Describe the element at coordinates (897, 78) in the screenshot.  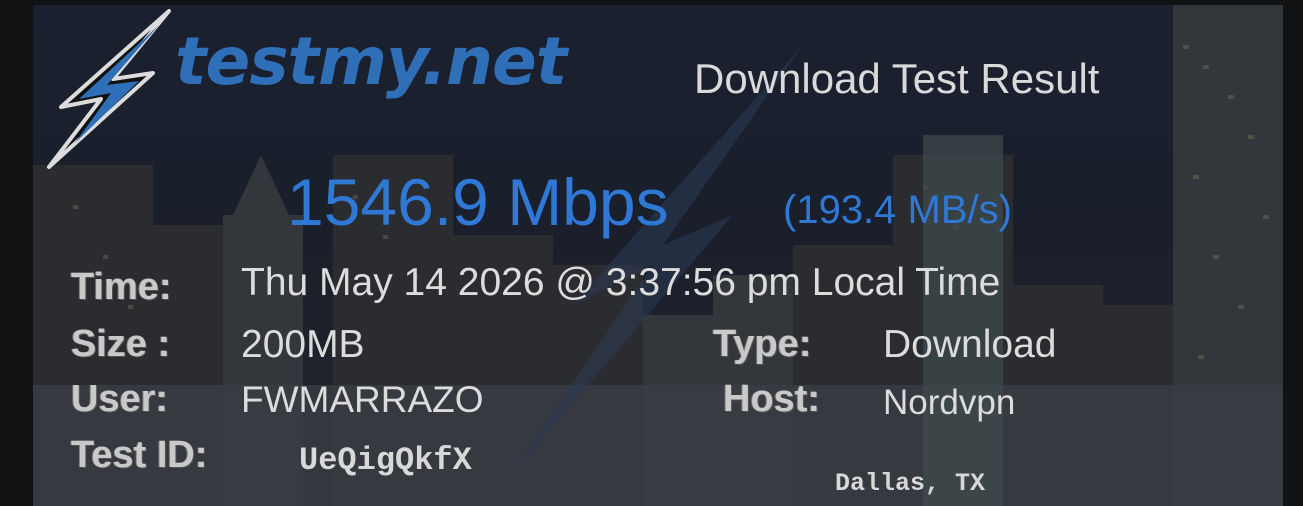
I see `page-title: Download Test Result` at that location.